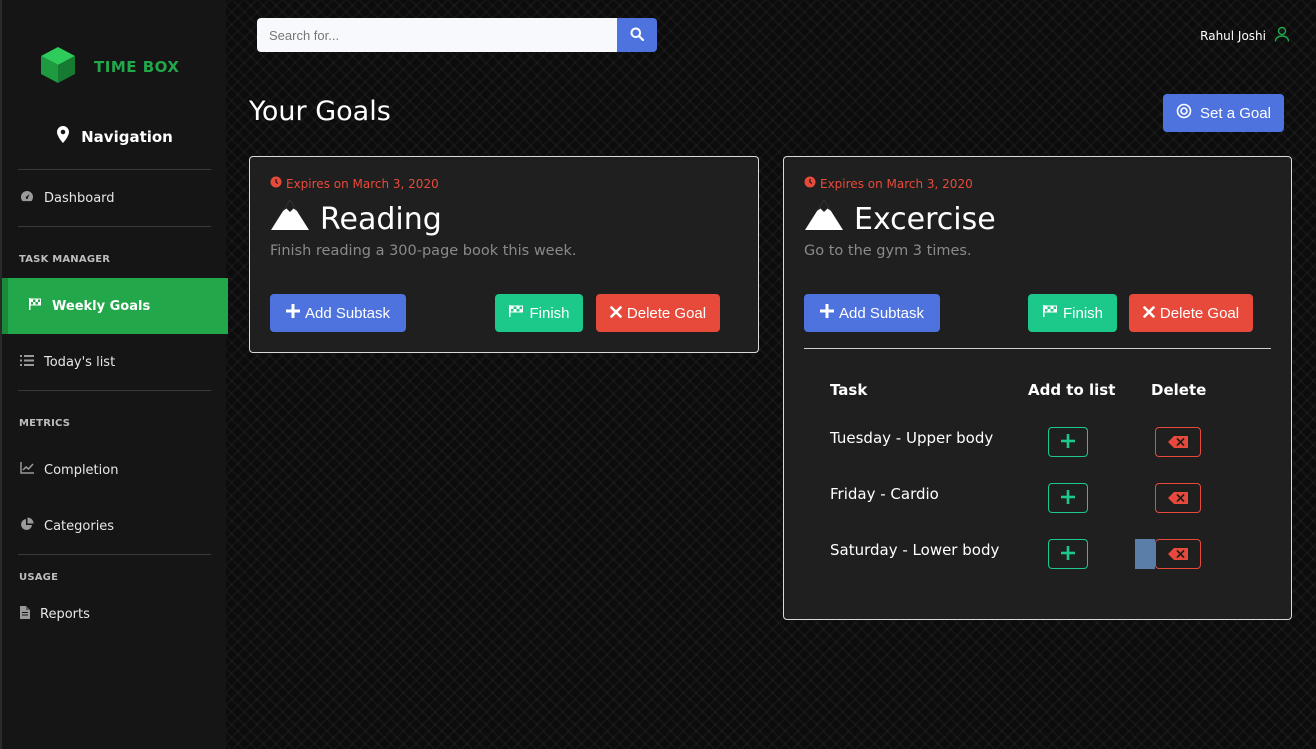  I want to click on sidebar-item-label: Reports, so click(65, 614).